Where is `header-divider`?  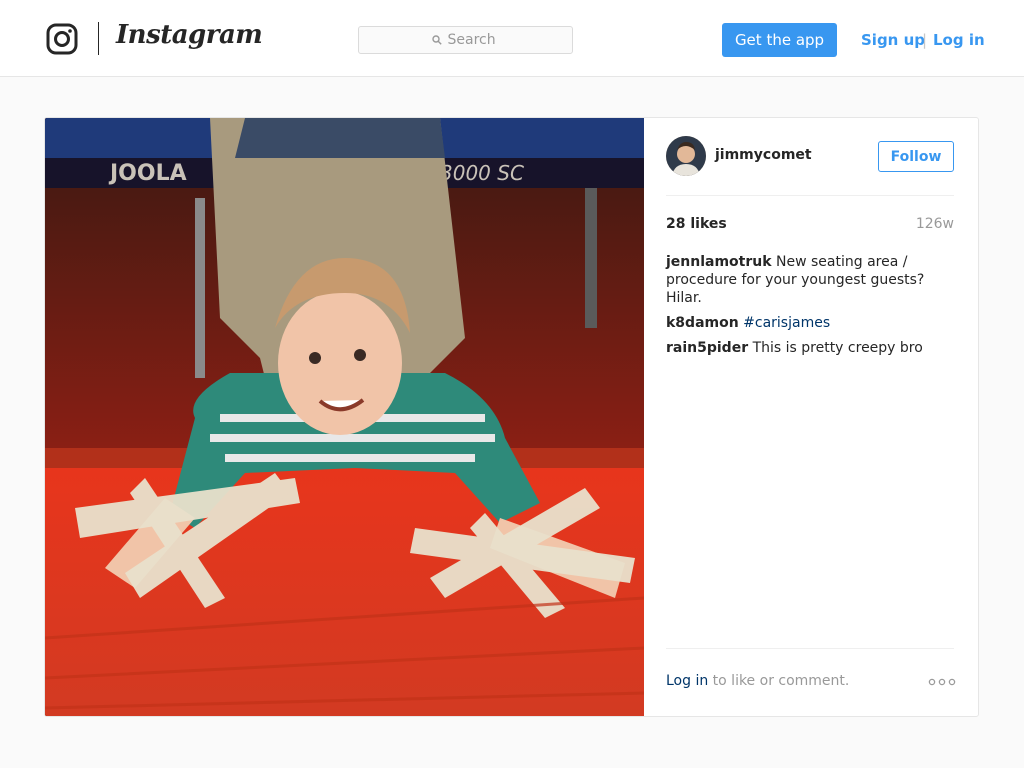 header-divider is located at coordinates (810, 195).